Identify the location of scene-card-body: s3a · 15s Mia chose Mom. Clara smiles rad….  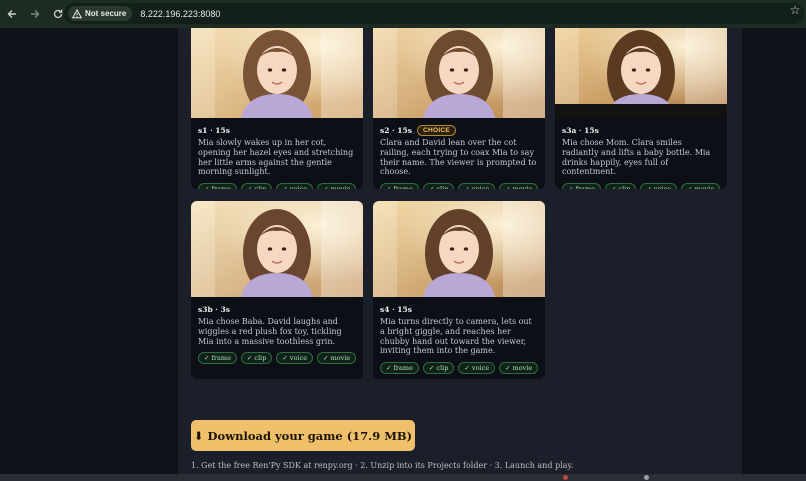
(641, 153).